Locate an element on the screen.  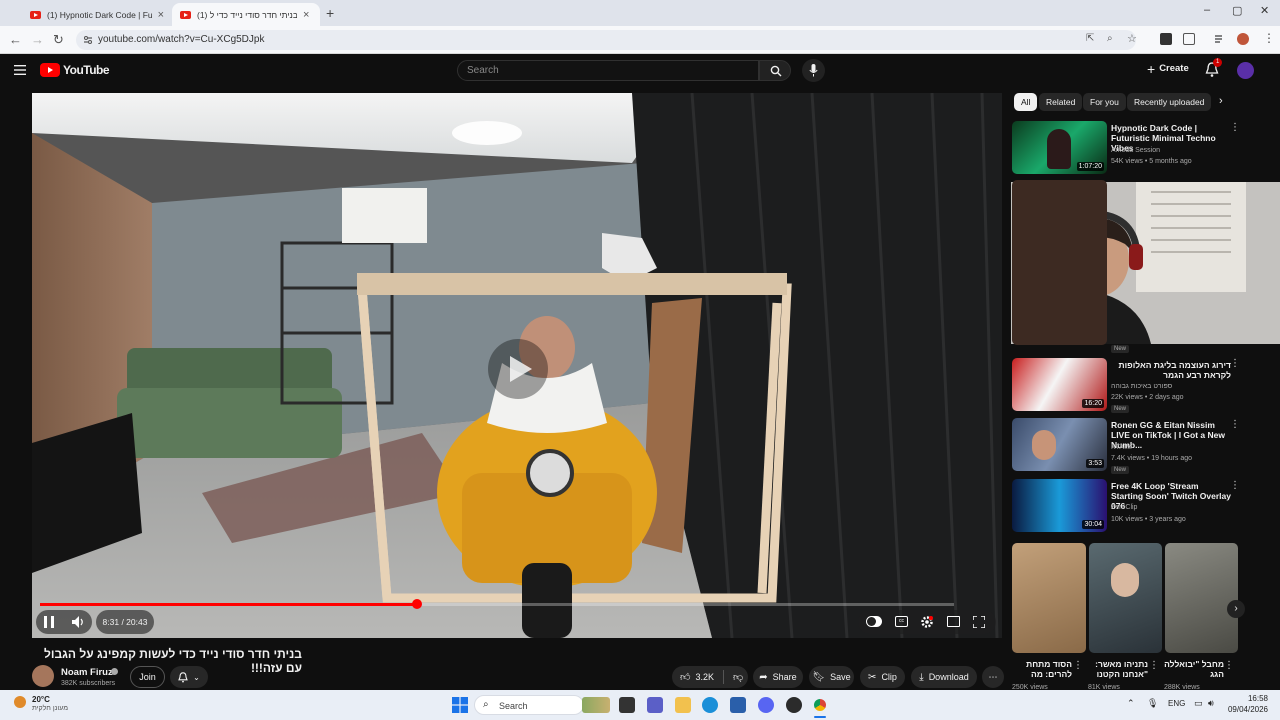
profile-avatar-icon is located at coordinates (1243, 39).